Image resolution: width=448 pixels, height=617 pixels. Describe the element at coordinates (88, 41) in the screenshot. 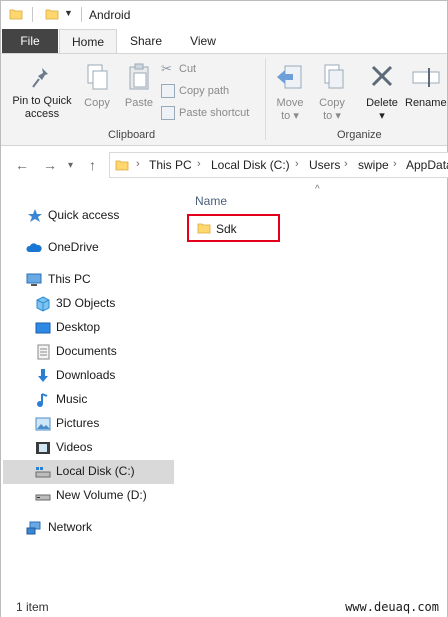

I see `tab-home: Home` at that location.